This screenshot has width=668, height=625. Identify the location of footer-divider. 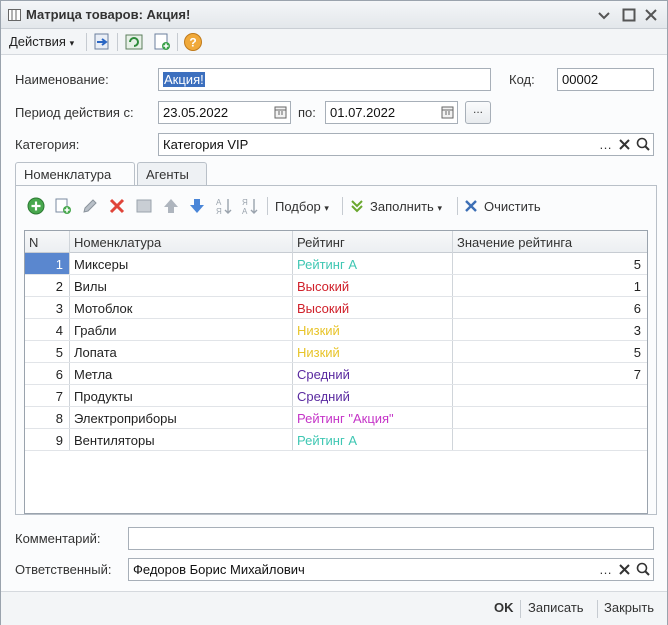
(597, 609).